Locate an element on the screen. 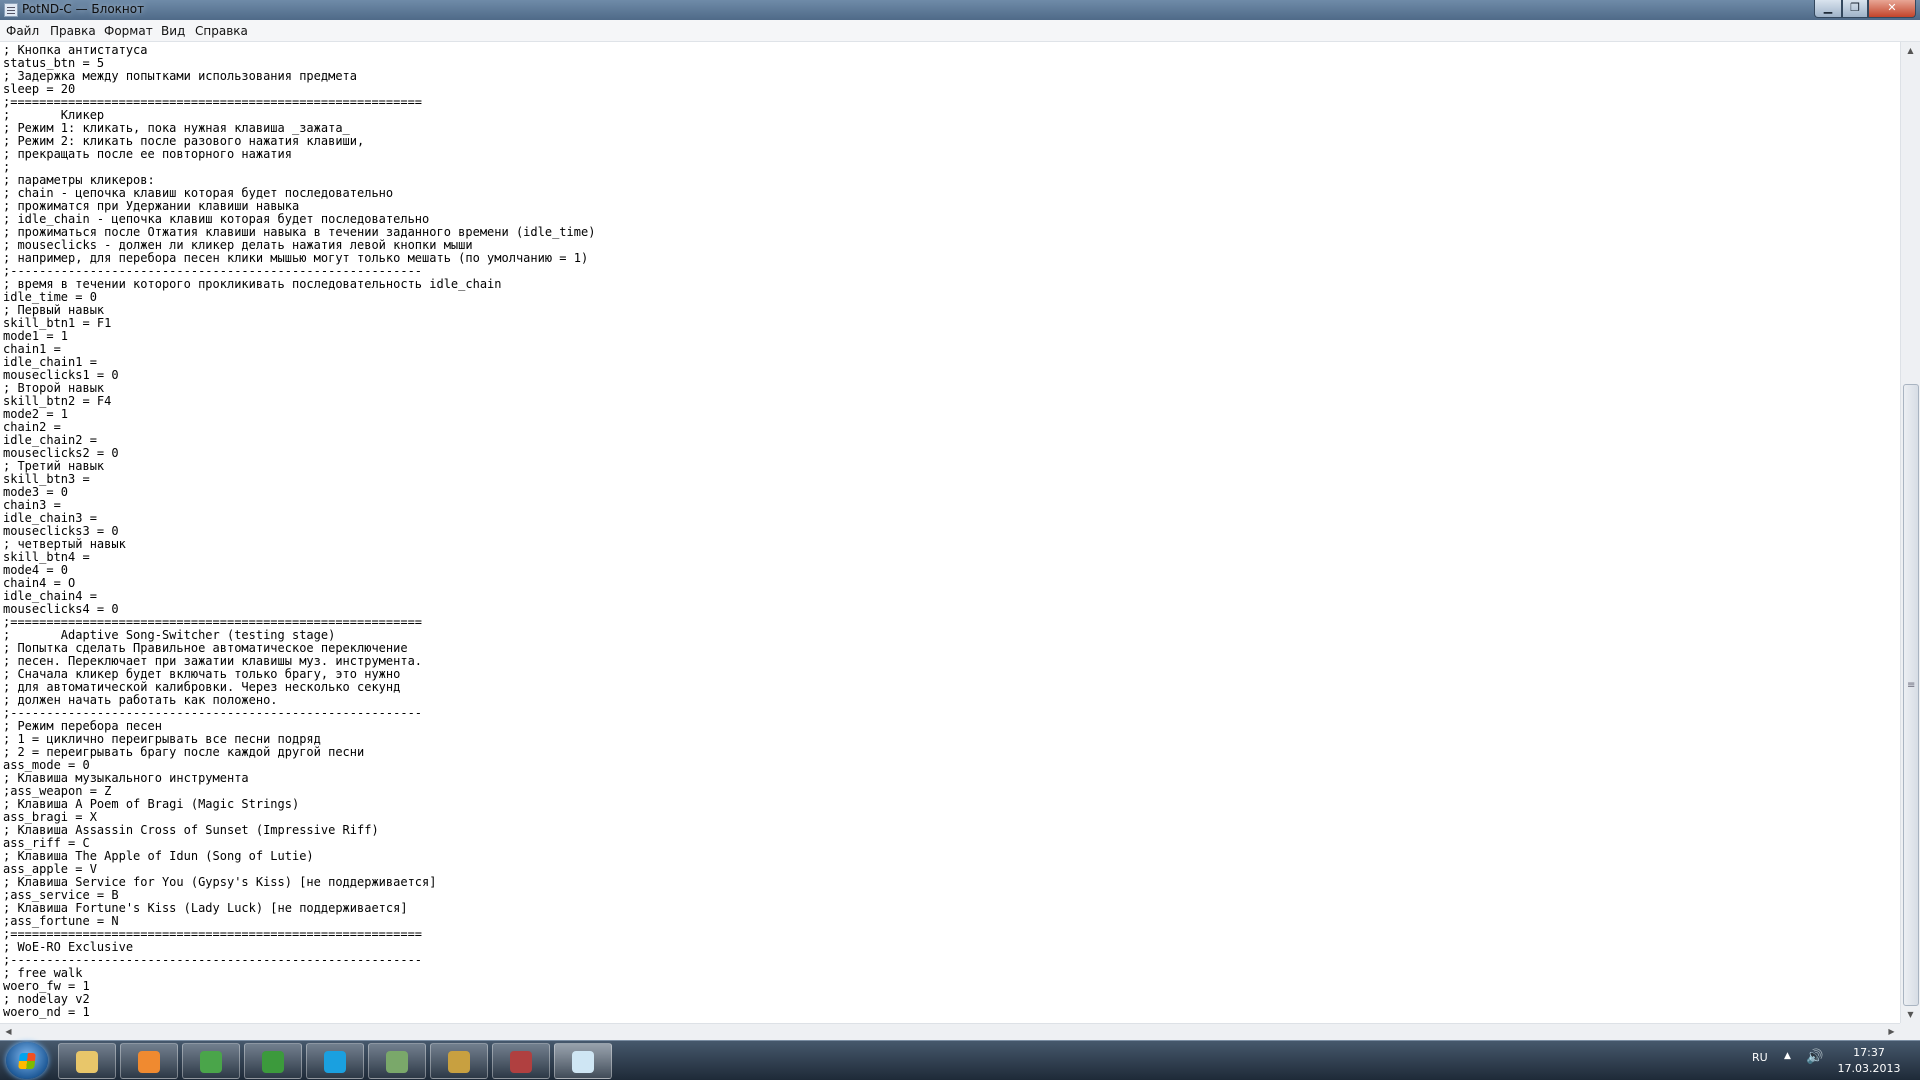 The width and height of the screenshot is (1920, 1080). editor-line: ; Клавиша музыкального инструмента is located at coordinates (126, 778).